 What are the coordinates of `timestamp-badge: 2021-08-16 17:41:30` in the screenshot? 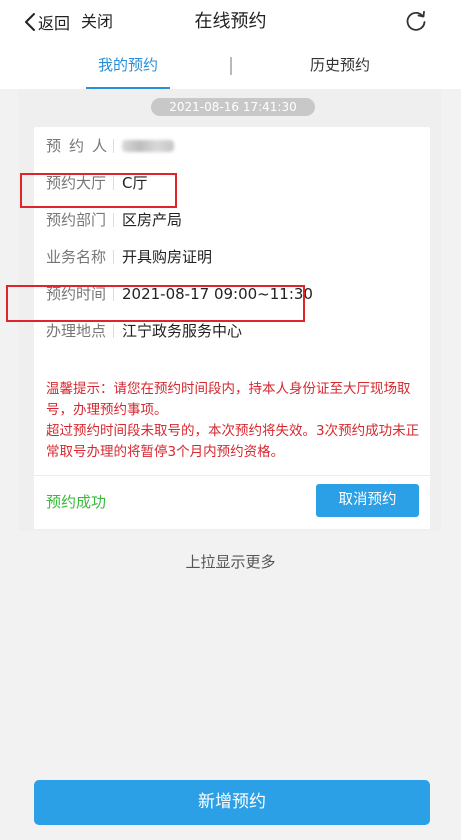 It's located at (233, 107).